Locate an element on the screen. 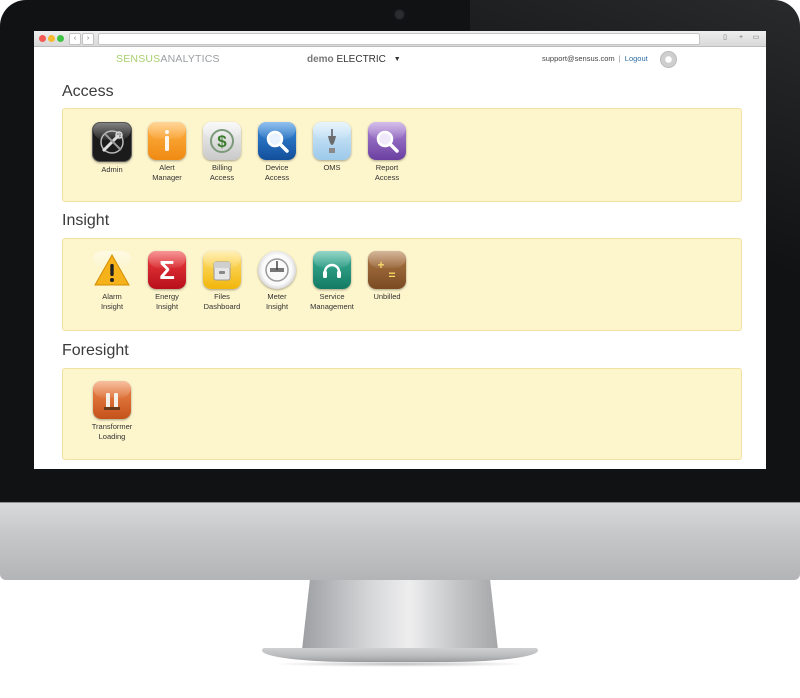  user-menu: support@sensus.com | Logout is located at coordinates (595, 58).